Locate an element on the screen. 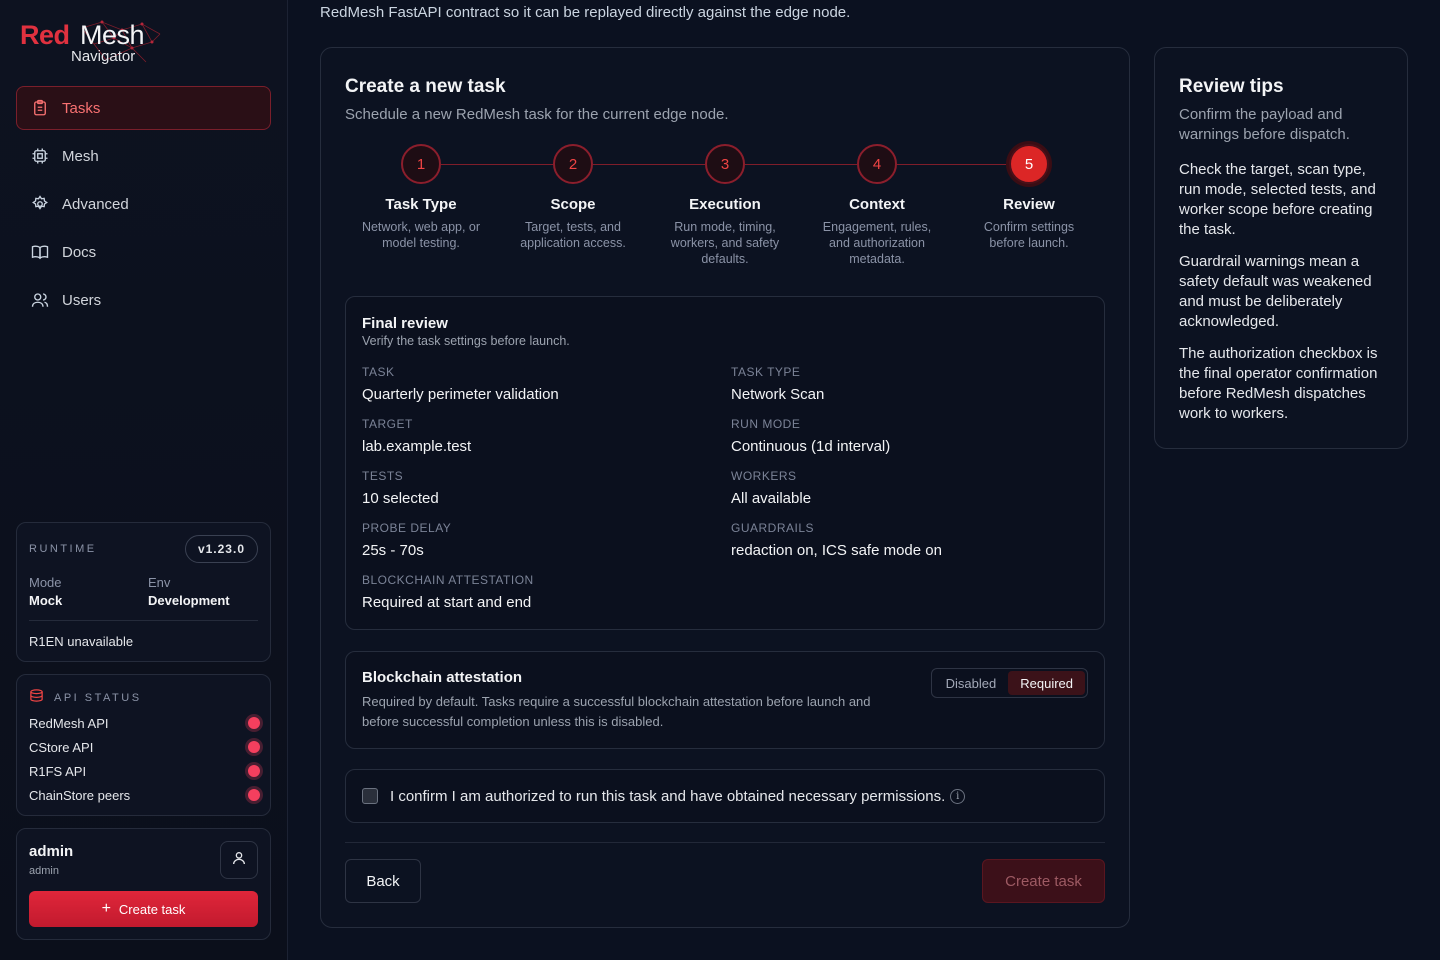 The height and width of the screenshot is (960, 1440). field-label: TASK is located at coordinates (378, 372).